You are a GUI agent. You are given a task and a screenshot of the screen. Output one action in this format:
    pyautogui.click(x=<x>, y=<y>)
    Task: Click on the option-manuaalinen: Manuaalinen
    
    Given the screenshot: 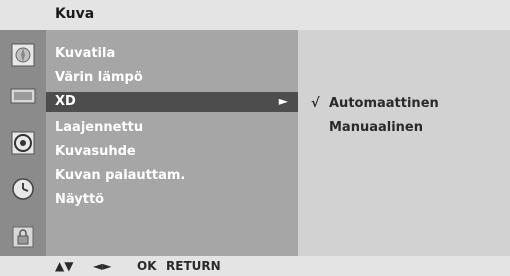 What is the action you would take?
    pyautogui.click(x=376, y=127)
    